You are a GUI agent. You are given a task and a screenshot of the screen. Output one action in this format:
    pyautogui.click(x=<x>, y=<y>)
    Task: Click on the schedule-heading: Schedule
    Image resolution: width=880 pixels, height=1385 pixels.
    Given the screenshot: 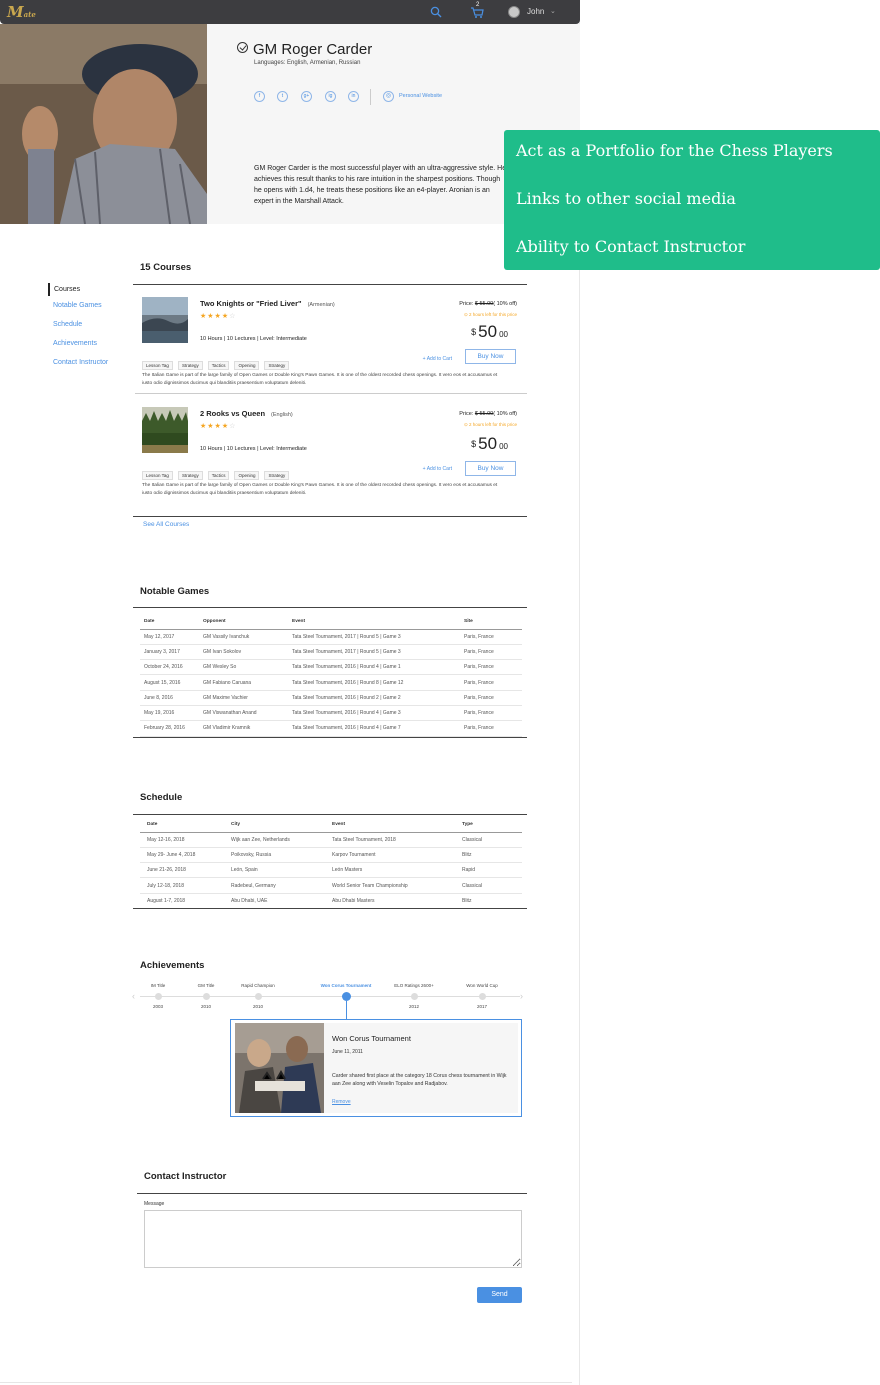 What is the action you would take?
    pyautogui.click(x=161, y=797)
    